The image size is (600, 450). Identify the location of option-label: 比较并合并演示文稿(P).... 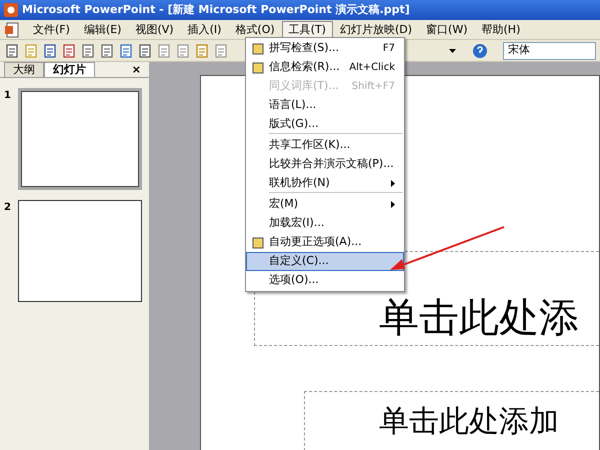
(331, 164).